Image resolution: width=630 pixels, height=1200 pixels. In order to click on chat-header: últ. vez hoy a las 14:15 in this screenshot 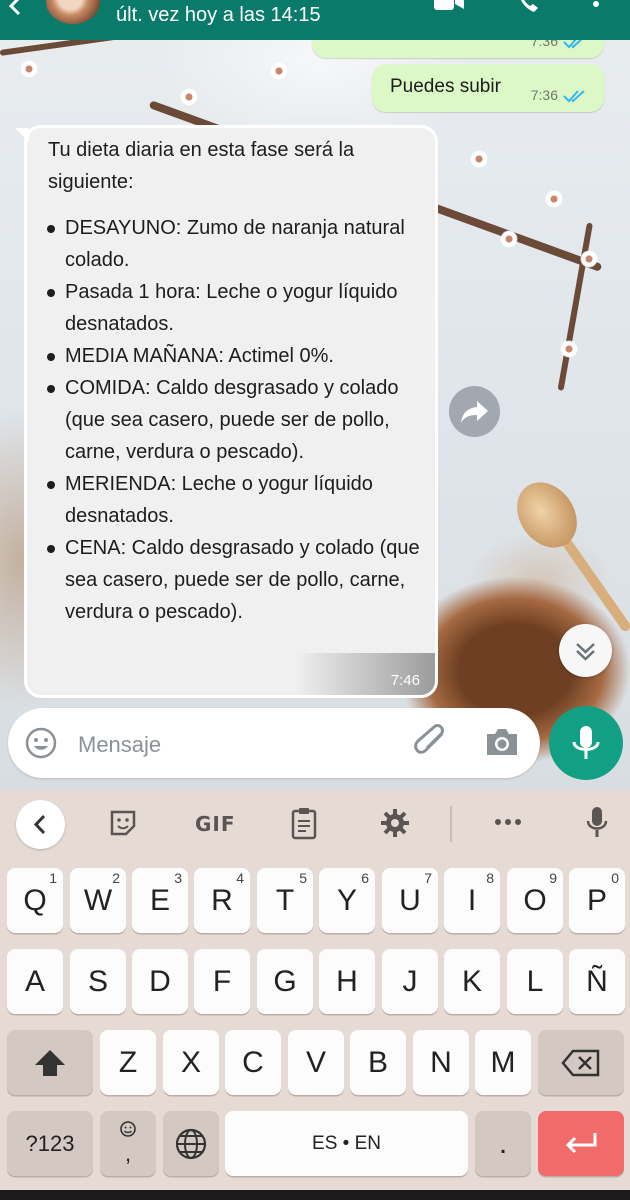, I will do `click(315, 20)`.